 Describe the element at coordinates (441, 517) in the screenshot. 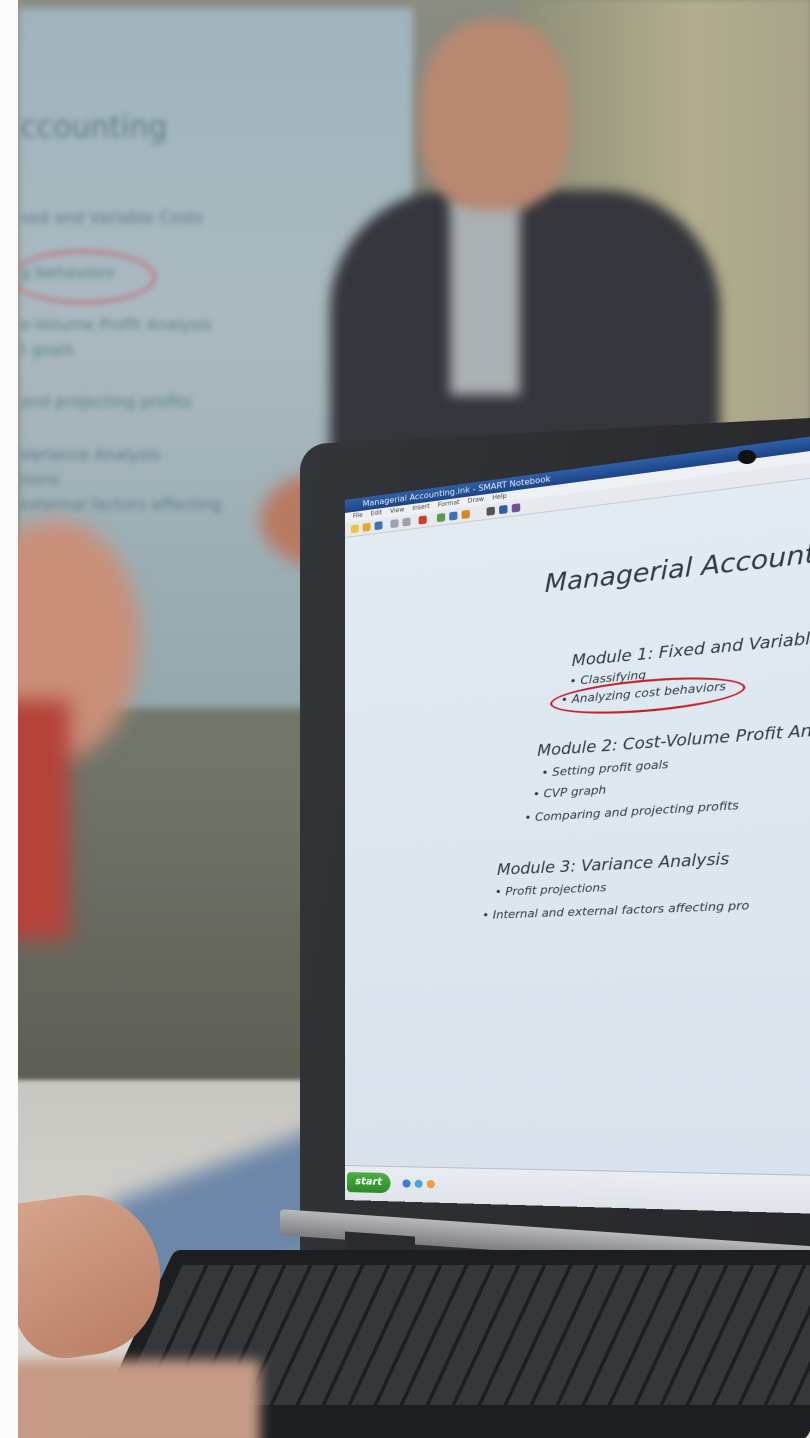

I see `page-icon` at that location.